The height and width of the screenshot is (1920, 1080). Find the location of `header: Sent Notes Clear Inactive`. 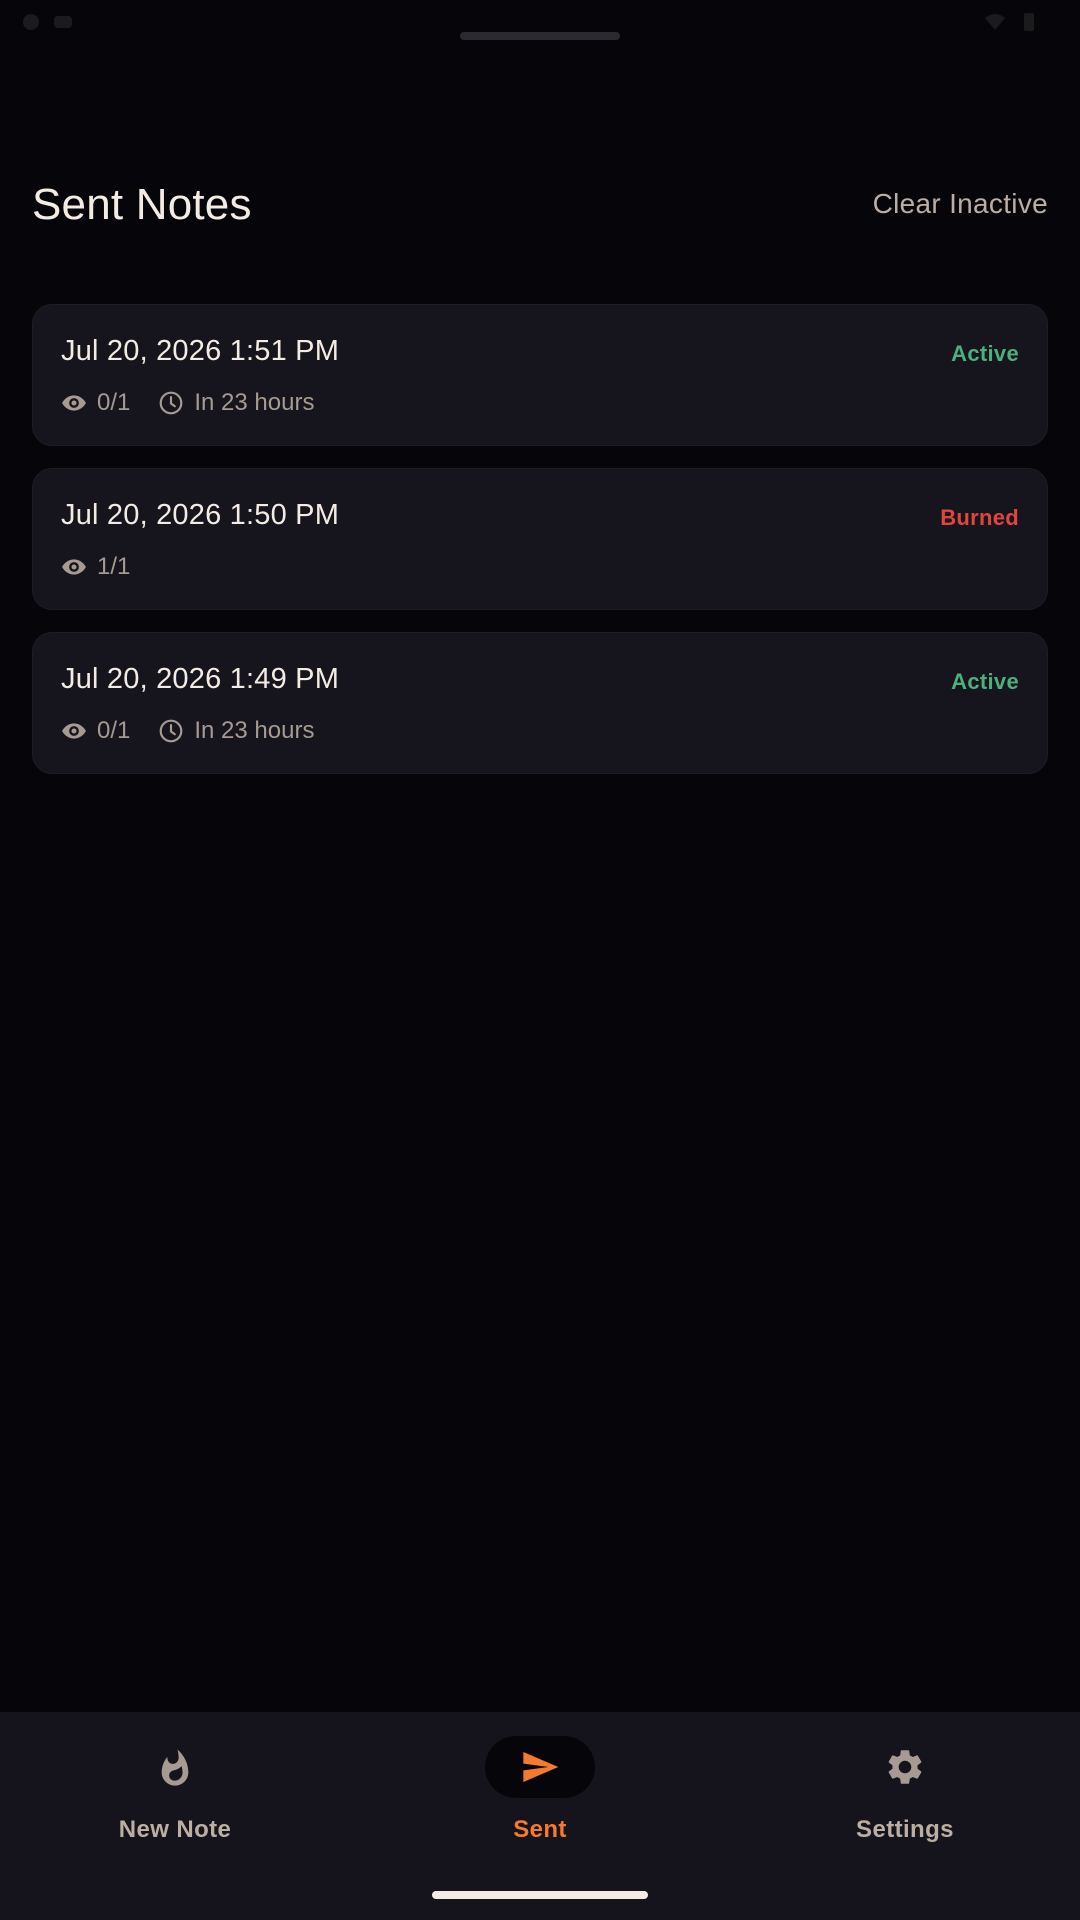

header: Sent Notes Clear Inactive is located at coordinates (540, 208).